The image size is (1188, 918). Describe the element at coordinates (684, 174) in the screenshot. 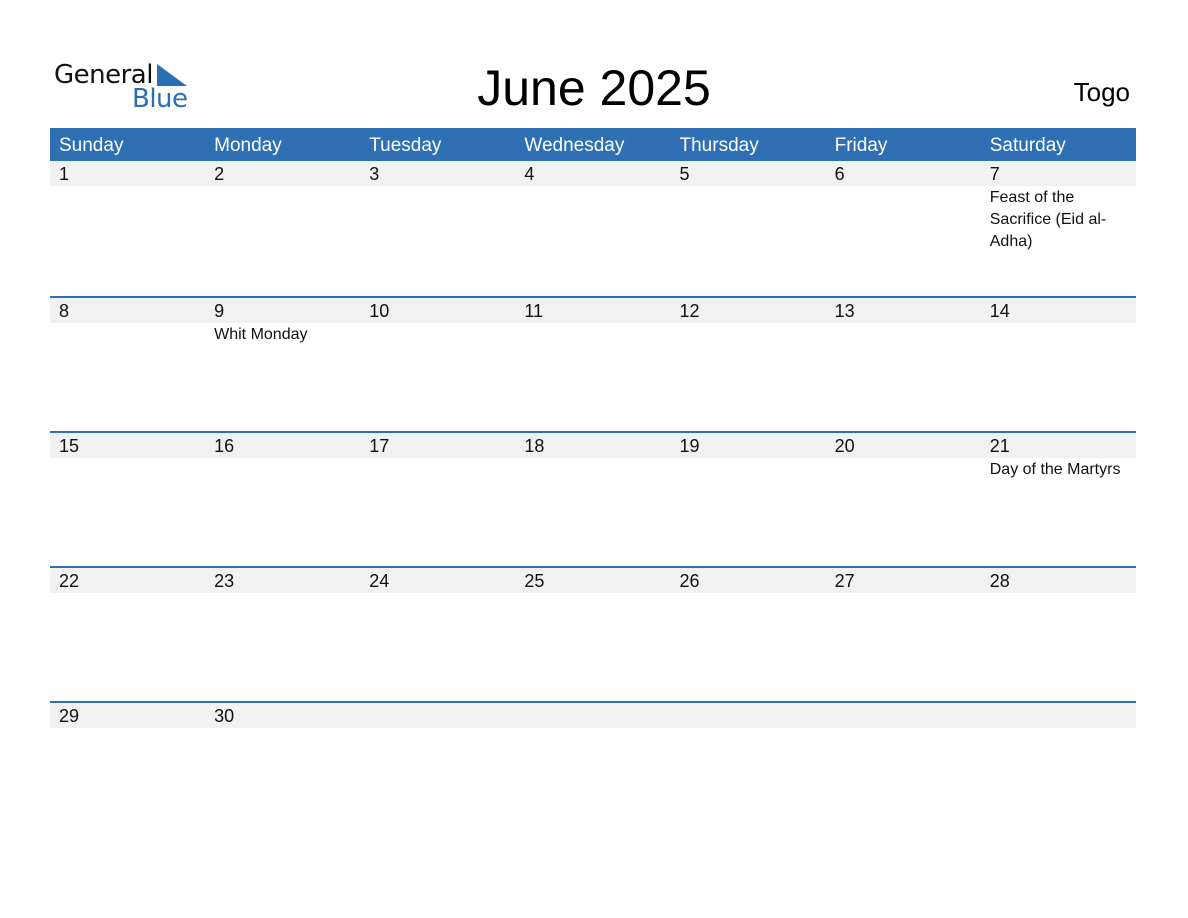

I see `day-number: 5` at that location.